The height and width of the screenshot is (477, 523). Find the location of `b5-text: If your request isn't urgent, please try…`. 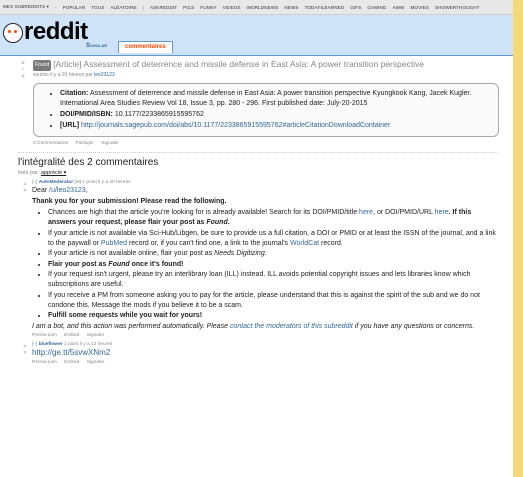

b5-text: If your request isn't urgent, please try… is located at coordinates (259, 279).